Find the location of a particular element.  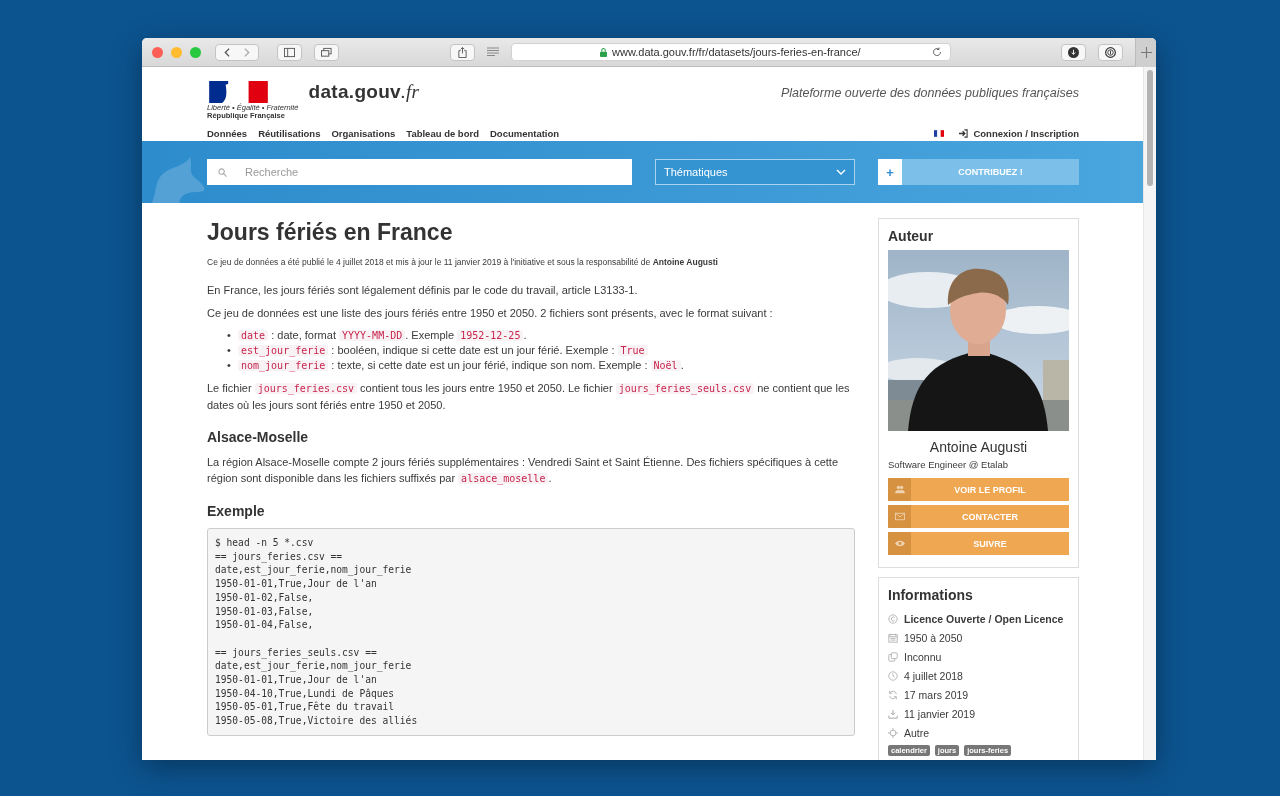

scrollbar is located at coordinates (1149, 413).